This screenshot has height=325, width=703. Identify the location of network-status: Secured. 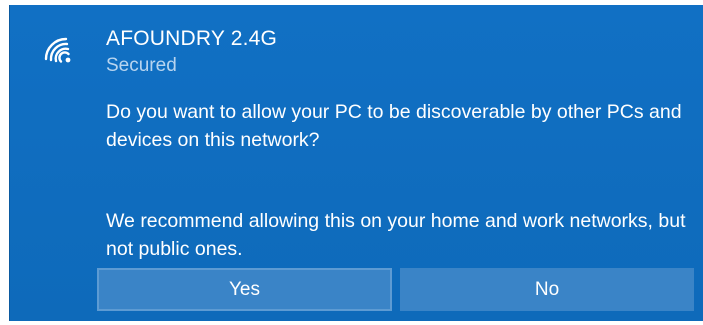
(141, 65).